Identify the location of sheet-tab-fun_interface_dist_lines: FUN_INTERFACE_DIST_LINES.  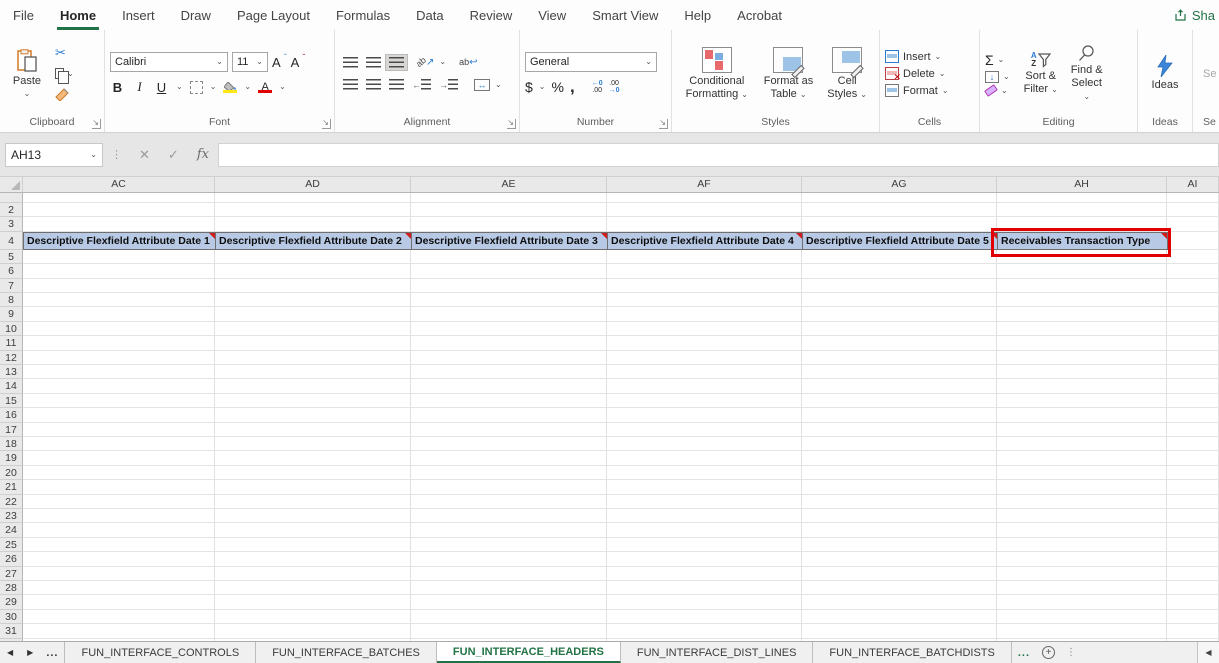
(717, 652).